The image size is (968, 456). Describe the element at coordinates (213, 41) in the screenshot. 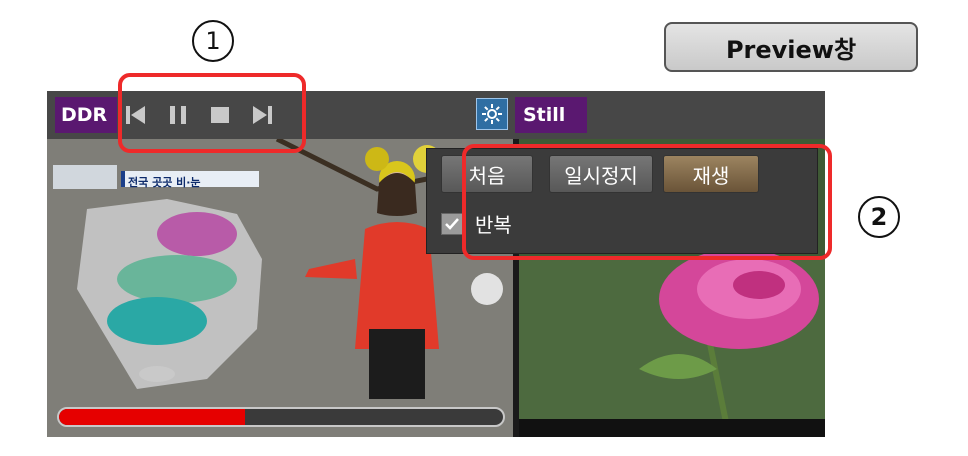

I see `callout-1: 1` at that location.